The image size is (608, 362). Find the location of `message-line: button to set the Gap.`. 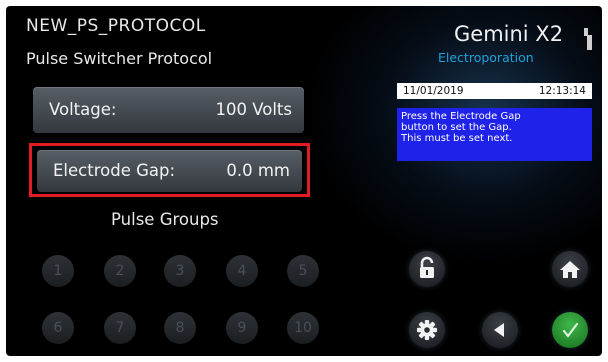

message-line: button to set the Gap. is located at coordinates (456, 127).